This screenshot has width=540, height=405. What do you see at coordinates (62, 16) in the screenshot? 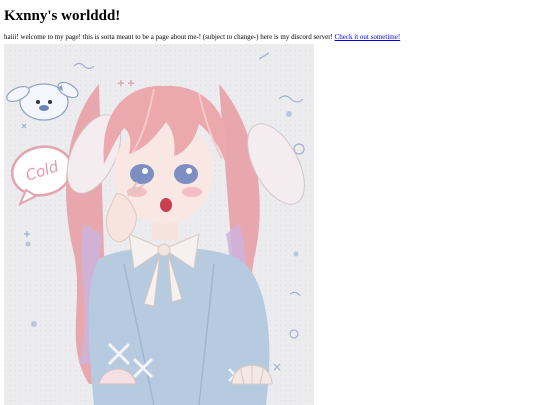
I see `page-title: Kxnny's worlddd!` at bounding box center [62, 16].